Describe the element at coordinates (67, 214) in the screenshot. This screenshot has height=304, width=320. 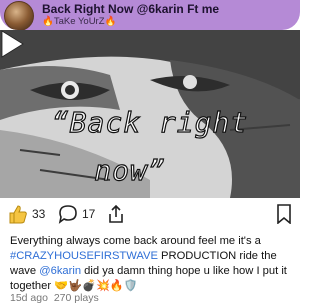
I see `comment-bubble-icon` at that location.